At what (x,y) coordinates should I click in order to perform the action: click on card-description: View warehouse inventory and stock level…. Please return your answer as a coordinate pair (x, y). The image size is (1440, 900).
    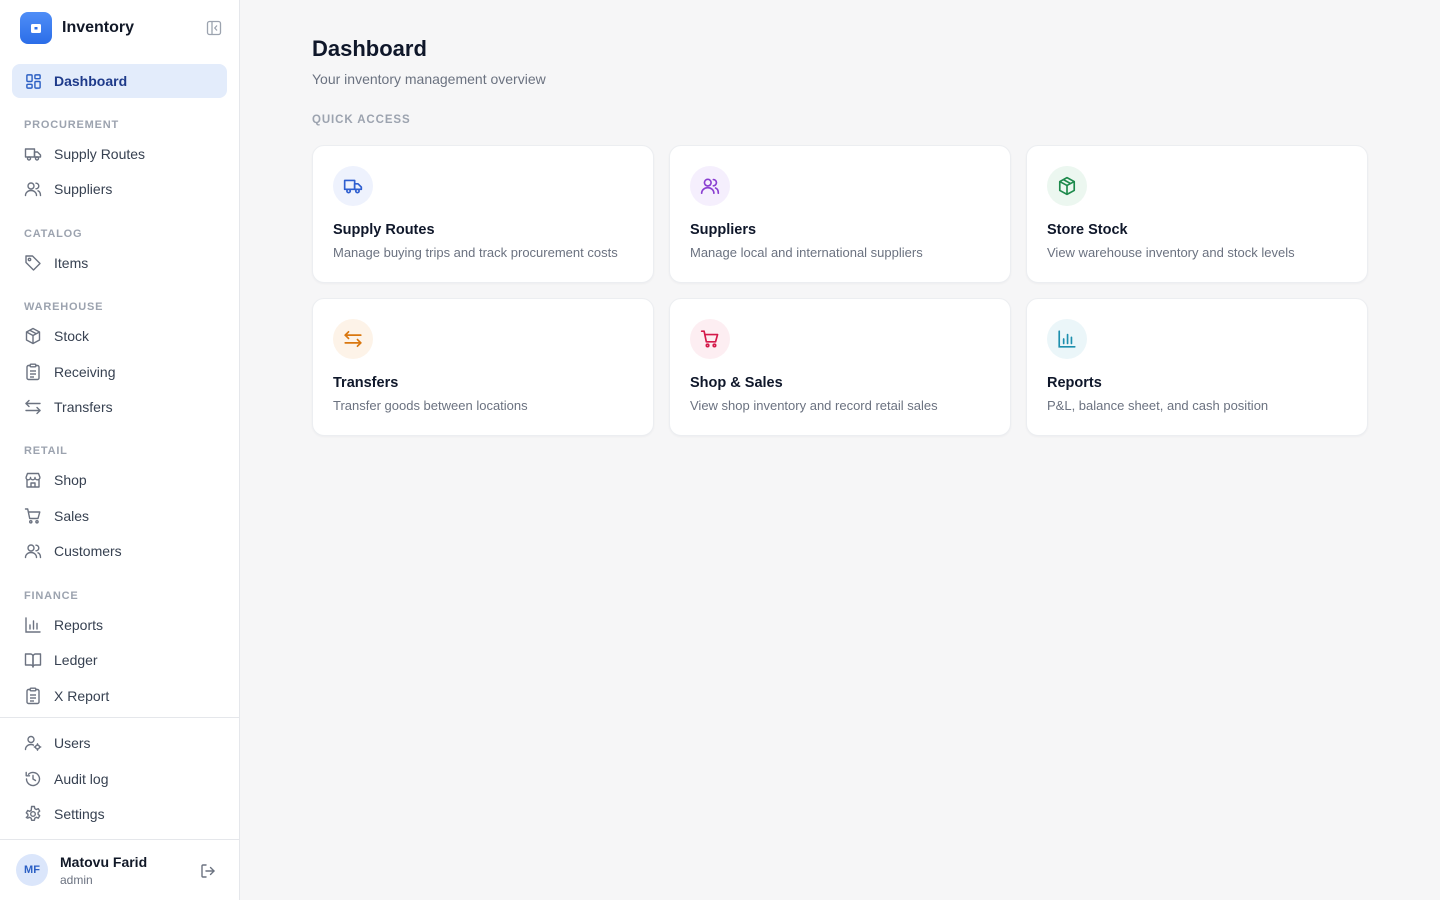
    Looking at the image, I should click on (1171, 252).